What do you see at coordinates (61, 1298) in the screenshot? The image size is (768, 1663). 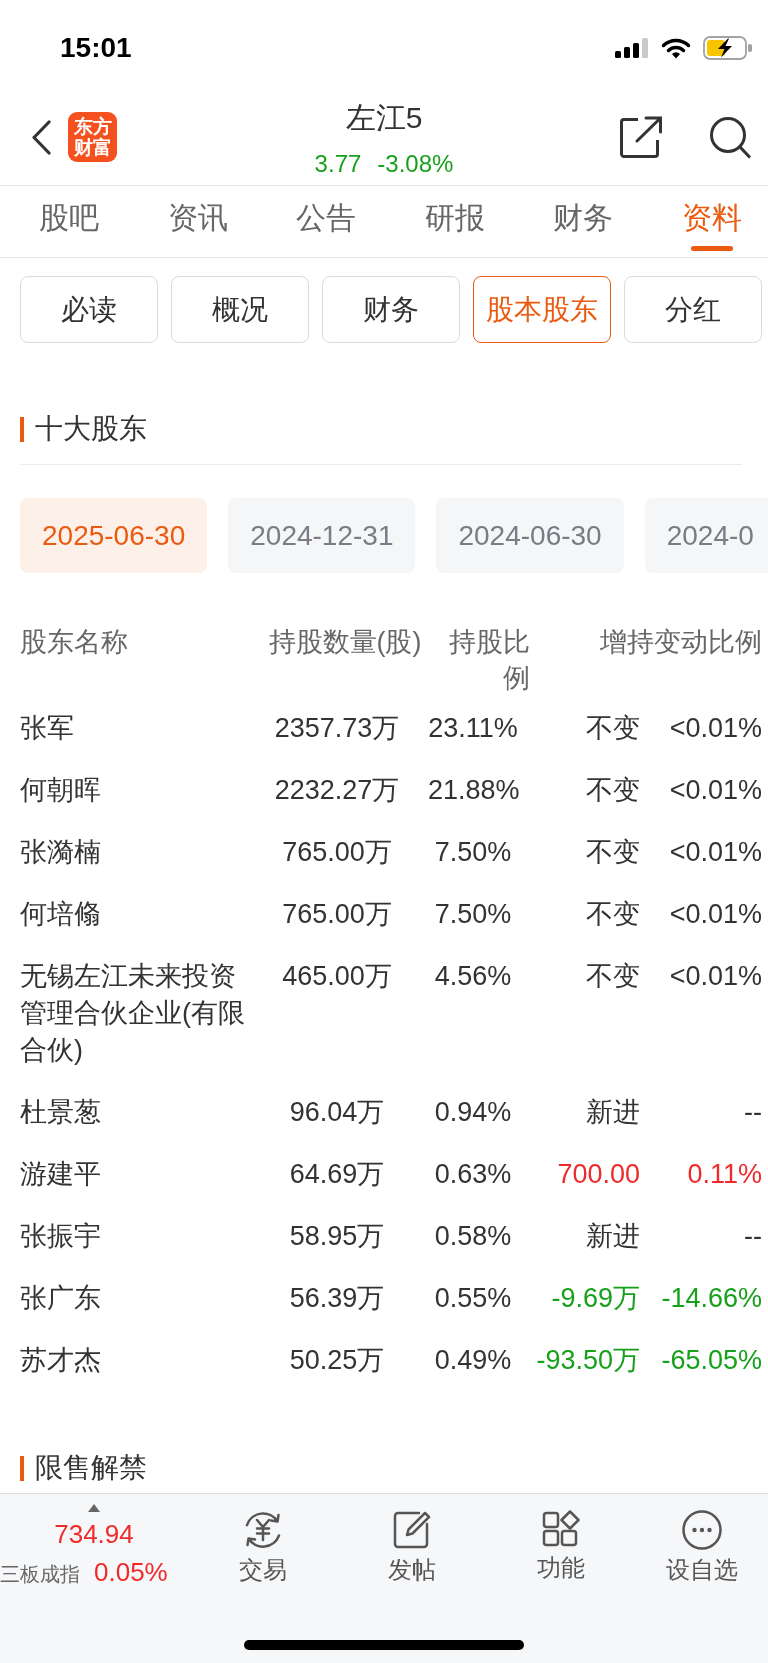 I see `shareholder-name: 张广东` at bounding box center [61, 1298].